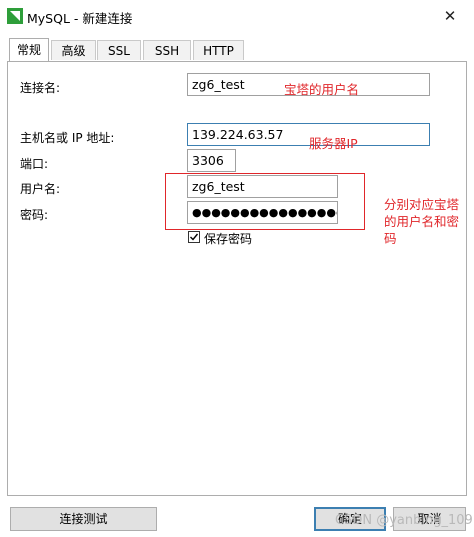  Describe the element at coordinates (211, 160) in the screenshot. I see `port-input: 3306` at that location.